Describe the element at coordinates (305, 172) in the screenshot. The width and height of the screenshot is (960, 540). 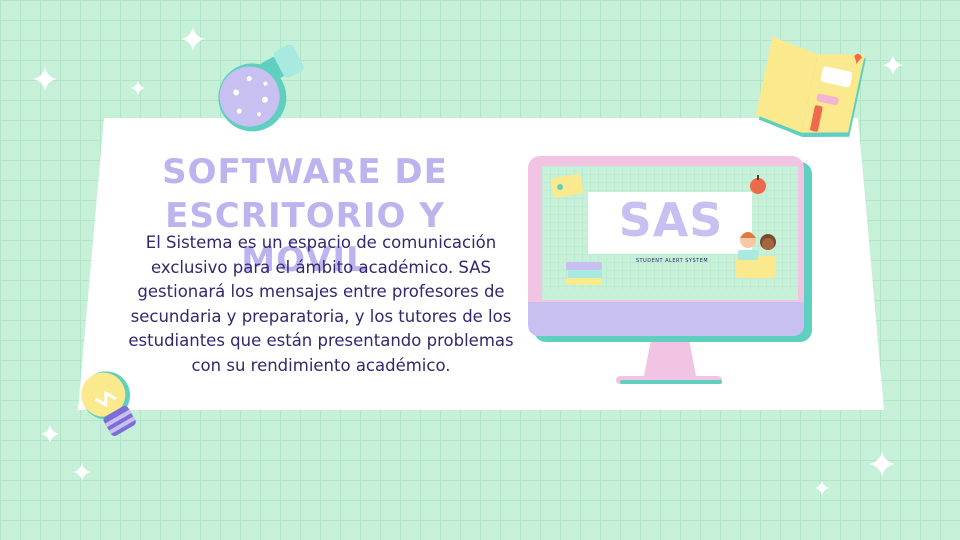
I see `title-line-1: SOFTWARE DE` at that location.